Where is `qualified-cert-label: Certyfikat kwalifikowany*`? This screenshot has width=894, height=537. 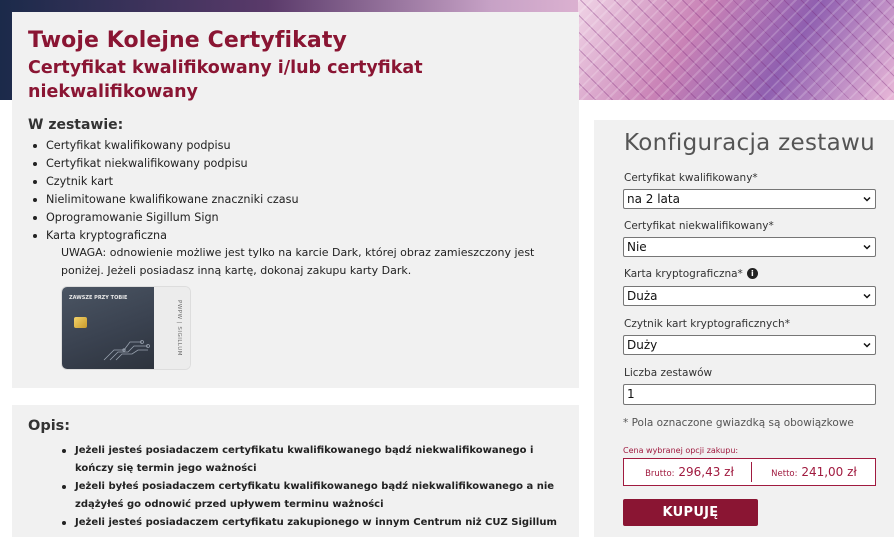
qualified-cert-label: Certyfikat kwalifikowany* is located at coordinates (691, 178).